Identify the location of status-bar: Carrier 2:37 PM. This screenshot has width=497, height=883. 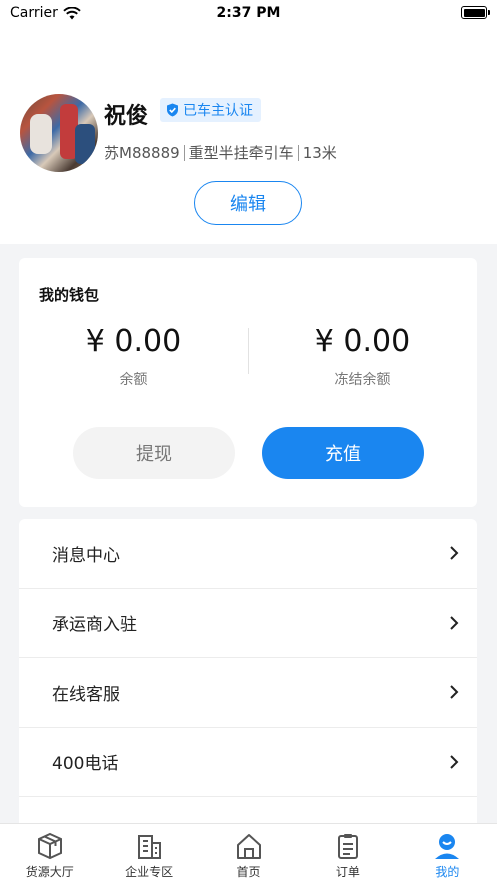
(248, 13).